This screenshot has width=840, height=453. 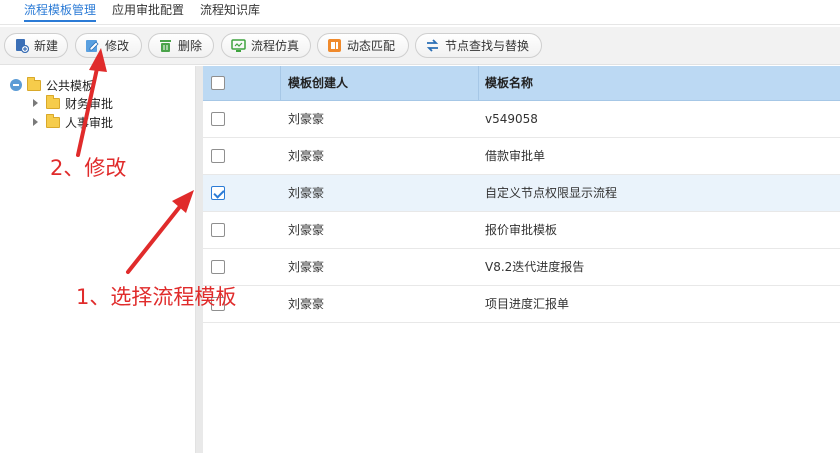 What do you see at coordinates (218, 83) in the screenshot?
I see `select-all-checkbox` at bounding box center [218, 83].